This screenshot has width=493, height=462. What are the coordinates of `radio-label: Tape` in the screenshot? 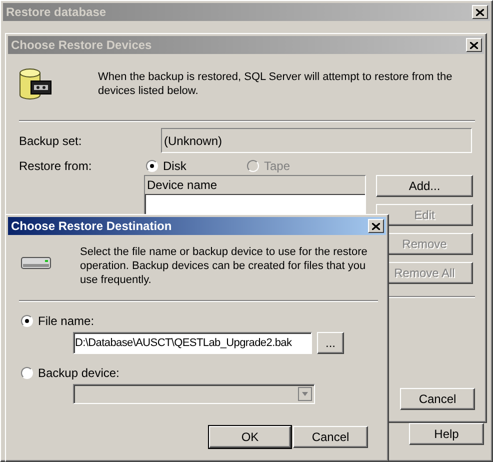 It's located at (277, 166).